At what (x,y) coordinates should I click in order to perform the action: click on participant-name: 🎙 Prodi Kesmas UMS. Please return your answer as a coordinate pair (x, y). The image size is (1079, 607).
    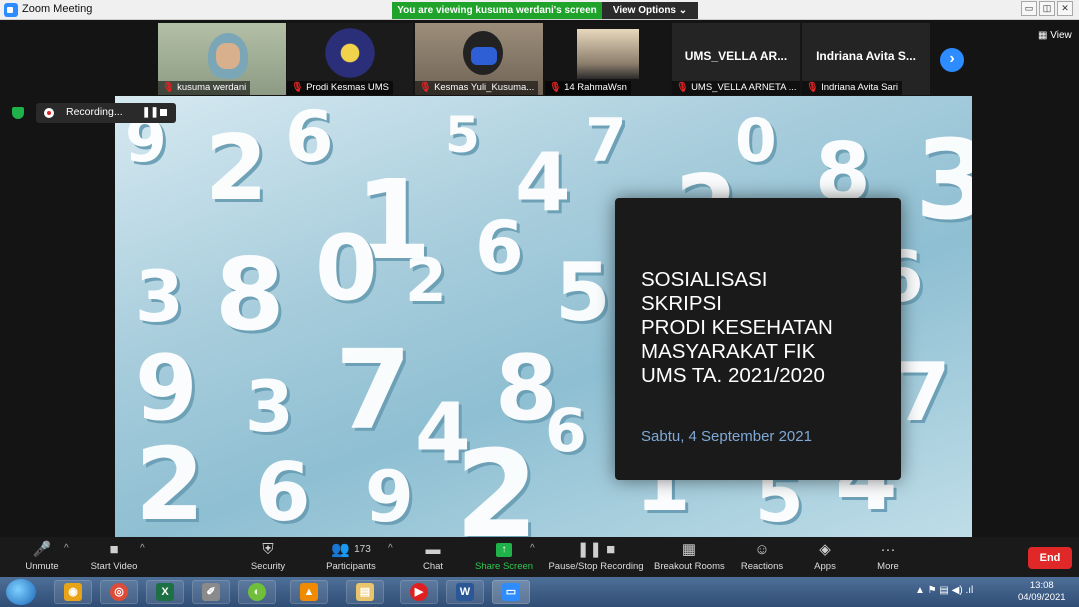
    Looking at the image, I should click on (340, 88).